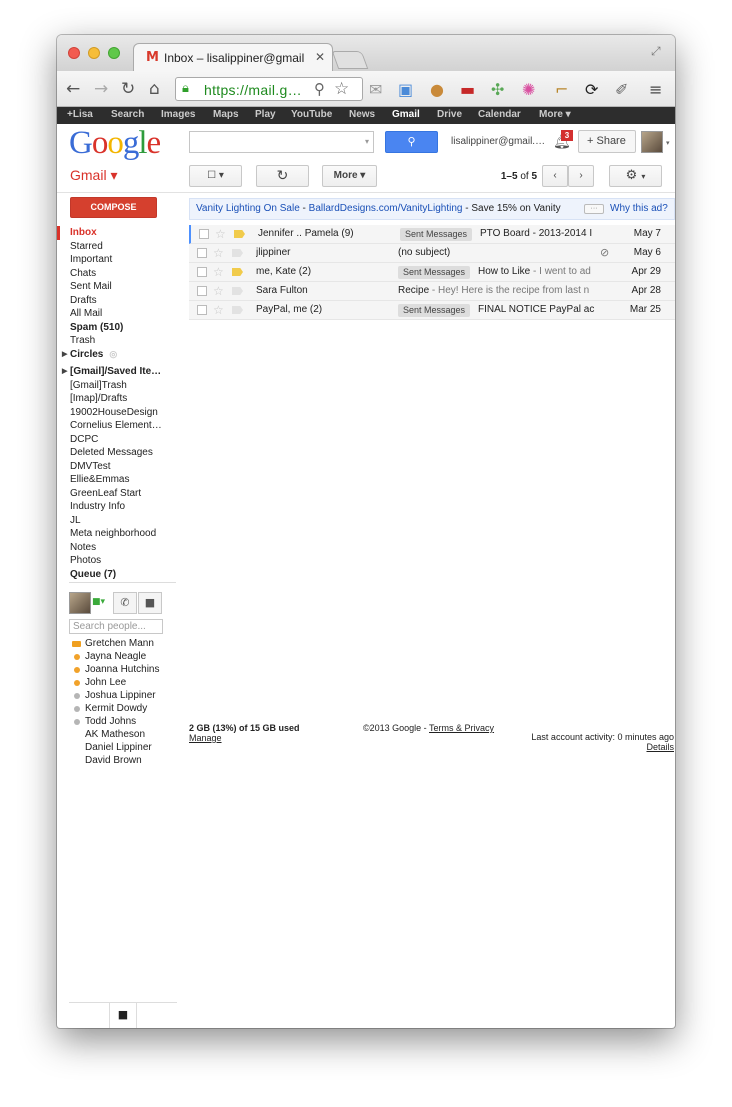 Image resolution: width=732 pixels, height=1107 pixels. I want to click on contact-item: Gretchen Mann, so click(126, 643).